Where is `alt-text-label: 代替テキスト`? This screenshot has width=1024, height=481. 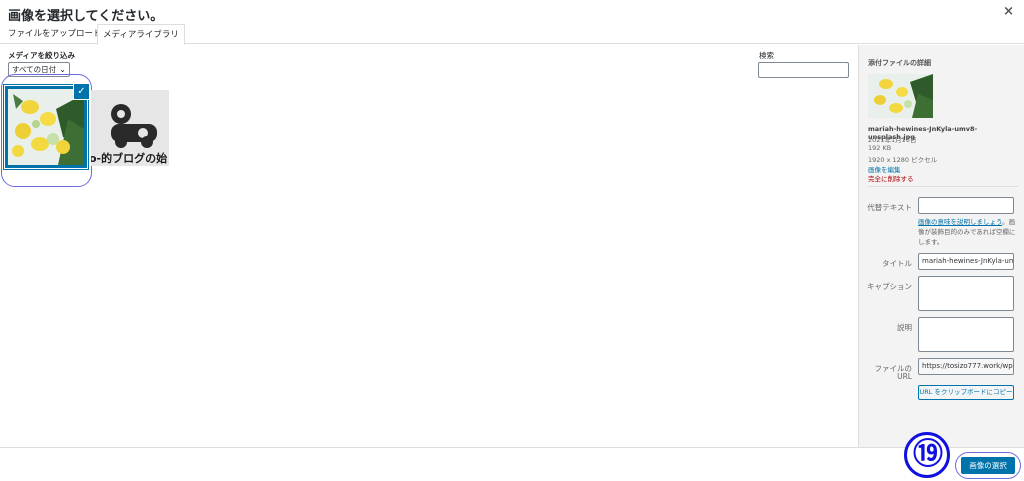
alt-text-label: 代替テキスト is located at coordinates (889, 207).